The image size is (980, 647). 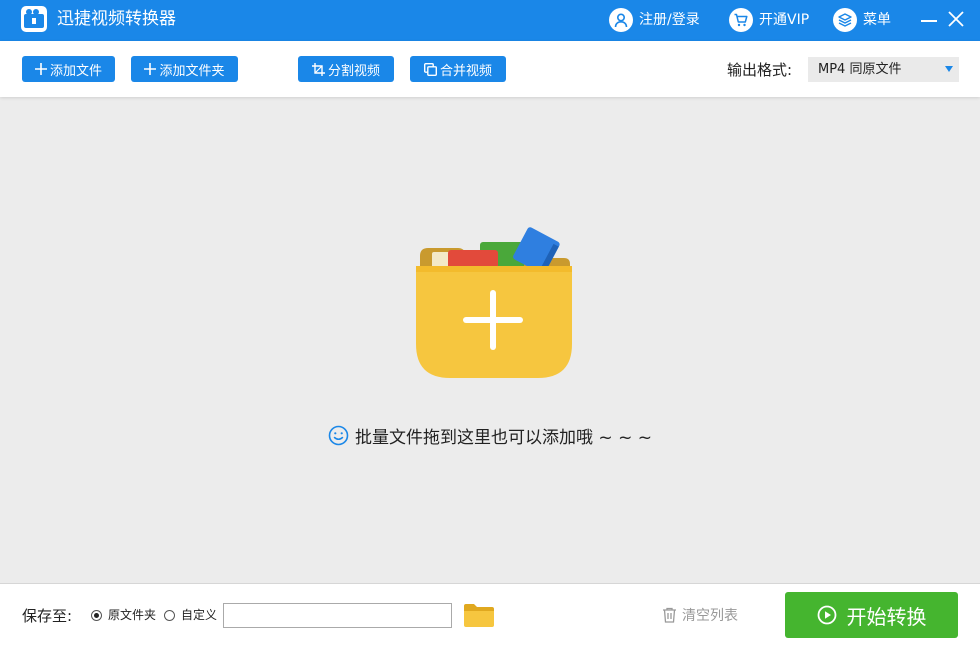 I want to click on merge-icon, so click(x=430, y=69).